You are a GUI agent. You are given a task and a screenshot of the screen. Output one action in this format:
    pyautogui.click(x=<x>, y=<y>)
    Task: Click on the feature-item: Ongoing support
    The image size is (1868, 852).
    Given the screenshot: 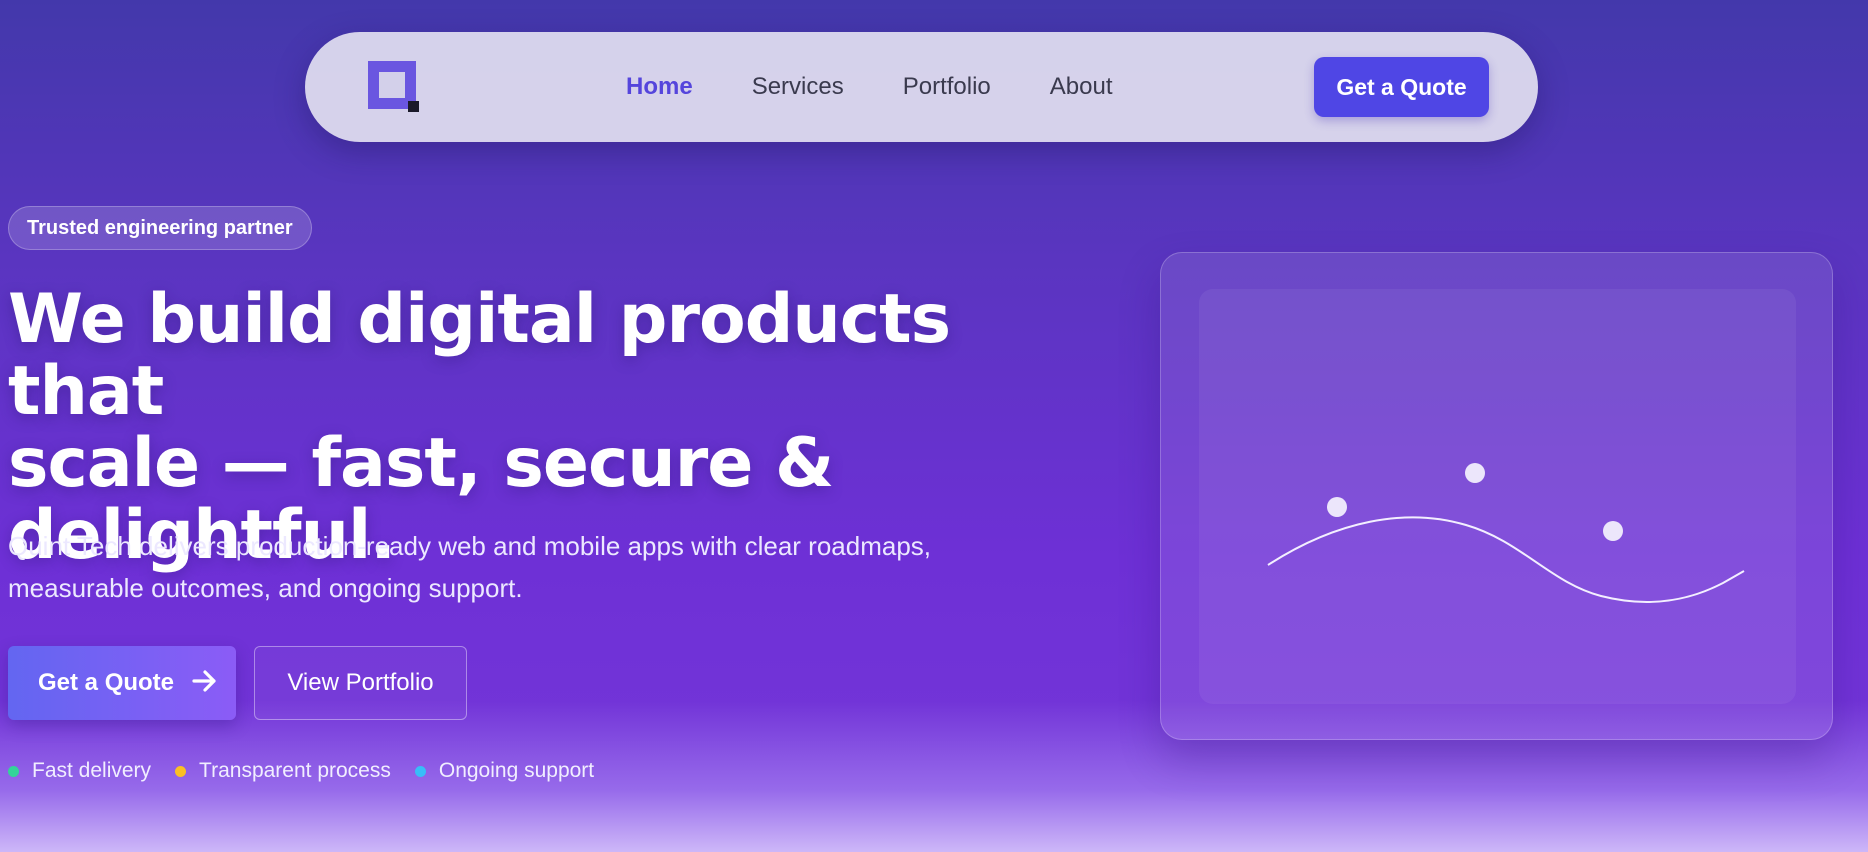 What is the action you would take?
    pyautogui.click(x=504, y=771)
    